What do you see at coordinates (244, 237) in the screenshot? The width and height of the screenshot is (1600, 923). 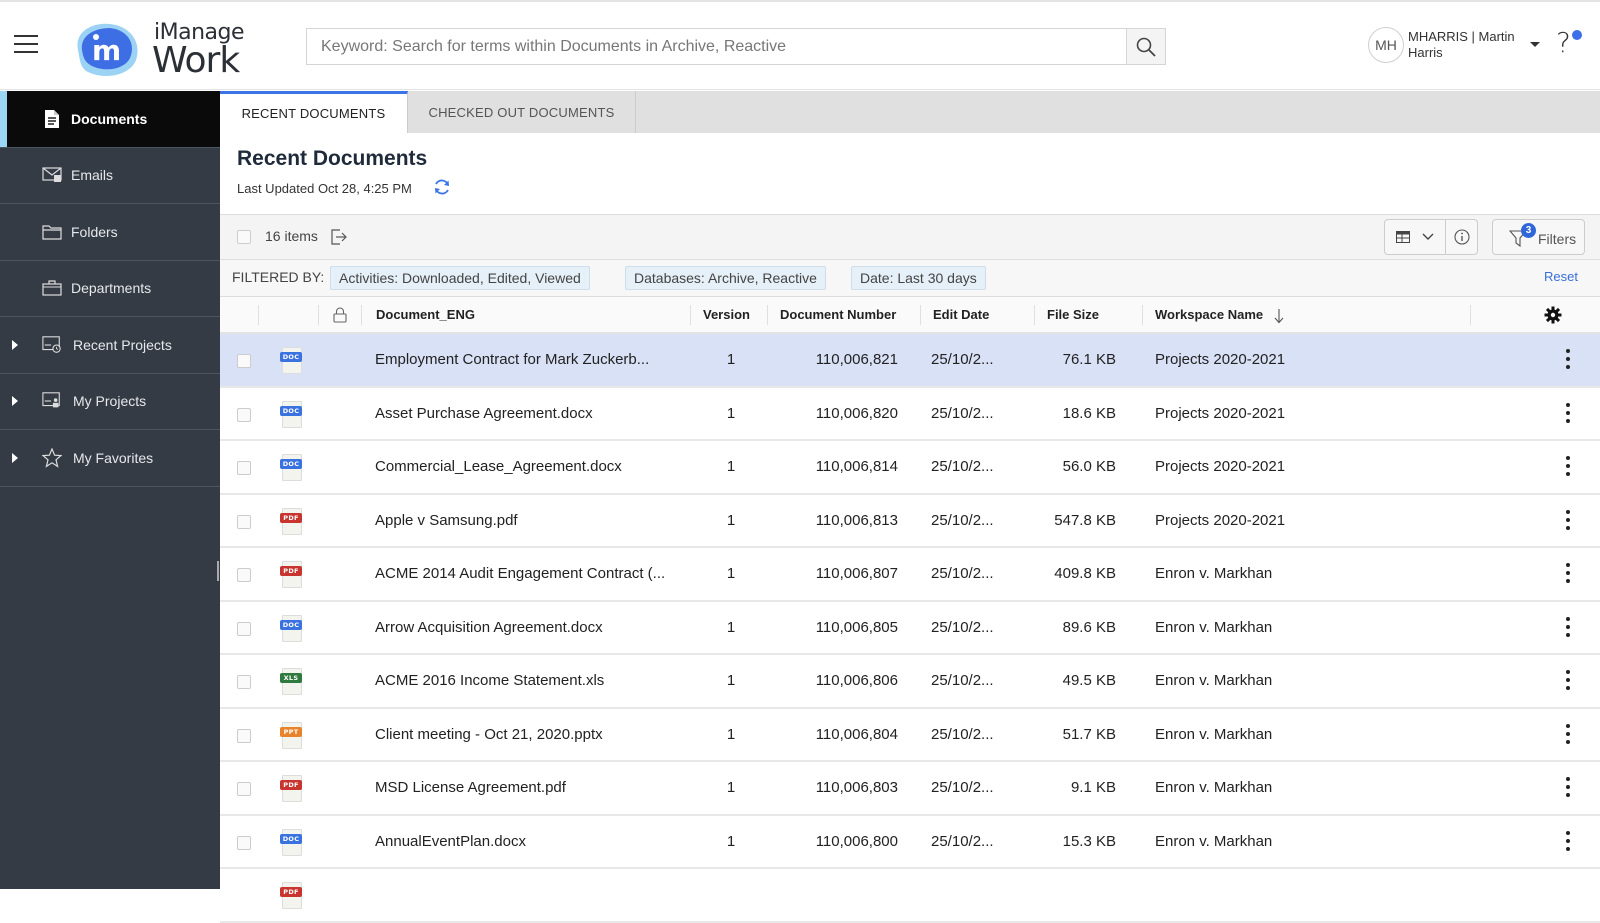 I see `select-all-checkbox` at bounding box center [244, 237].